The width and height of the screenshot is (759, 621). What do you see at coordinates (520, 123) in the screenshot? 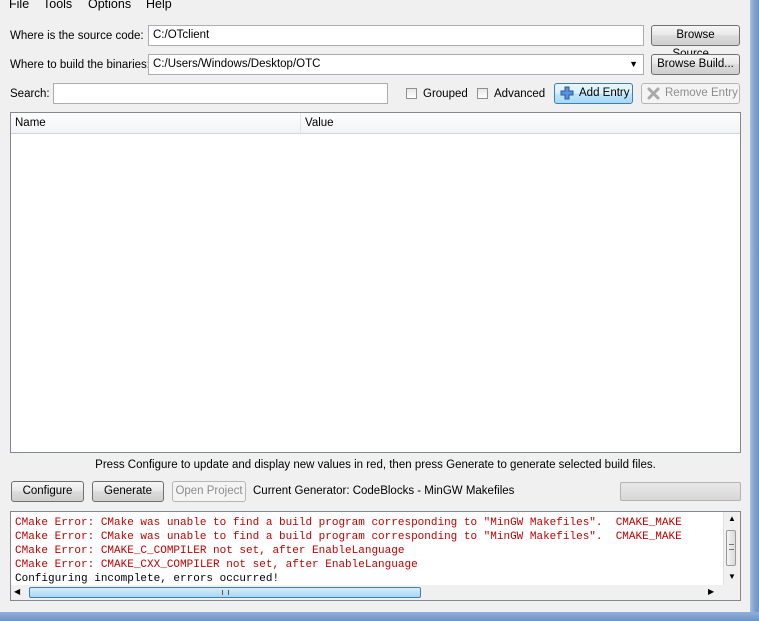
I see `column-value: Value` at bounding box center [520, 123].